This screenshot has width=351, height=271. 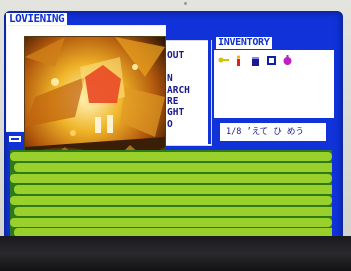 I want to click on key-icon, so click(x=223, y=60).